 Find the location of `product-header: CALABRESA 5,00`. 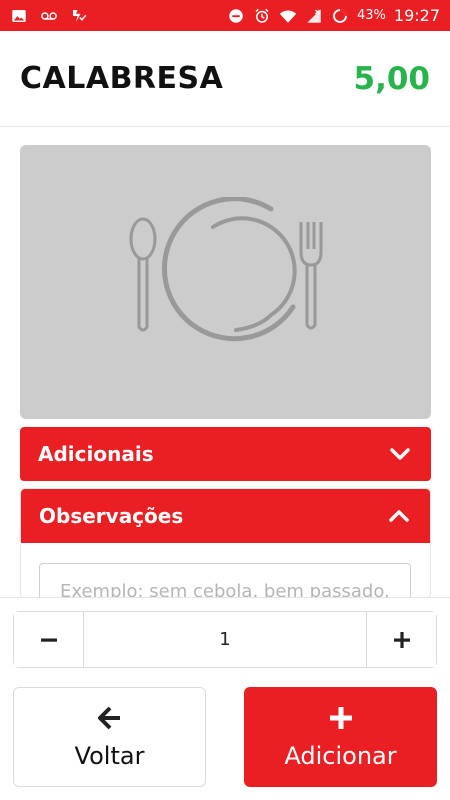

product-header: CALABRESA 5,00 is located at coordinates (225, 79).